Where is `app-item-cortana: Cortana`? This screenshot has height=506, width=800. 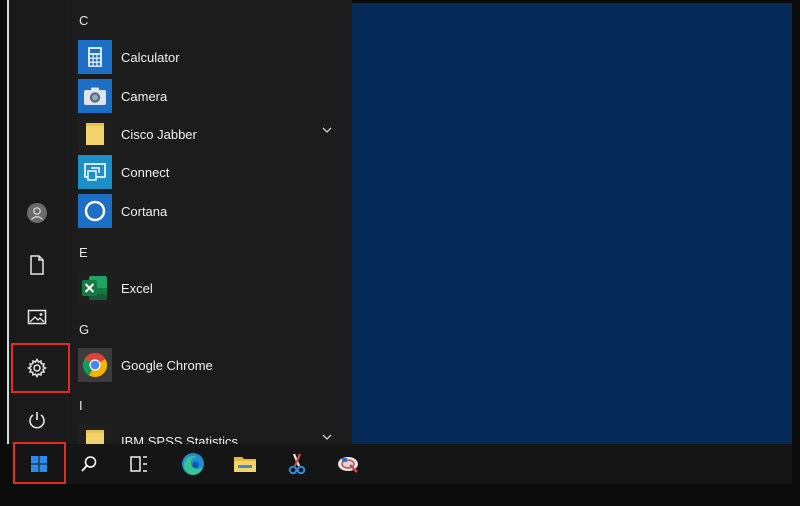 app-item-cortana: Cortana is located at coordinates (205, 211).